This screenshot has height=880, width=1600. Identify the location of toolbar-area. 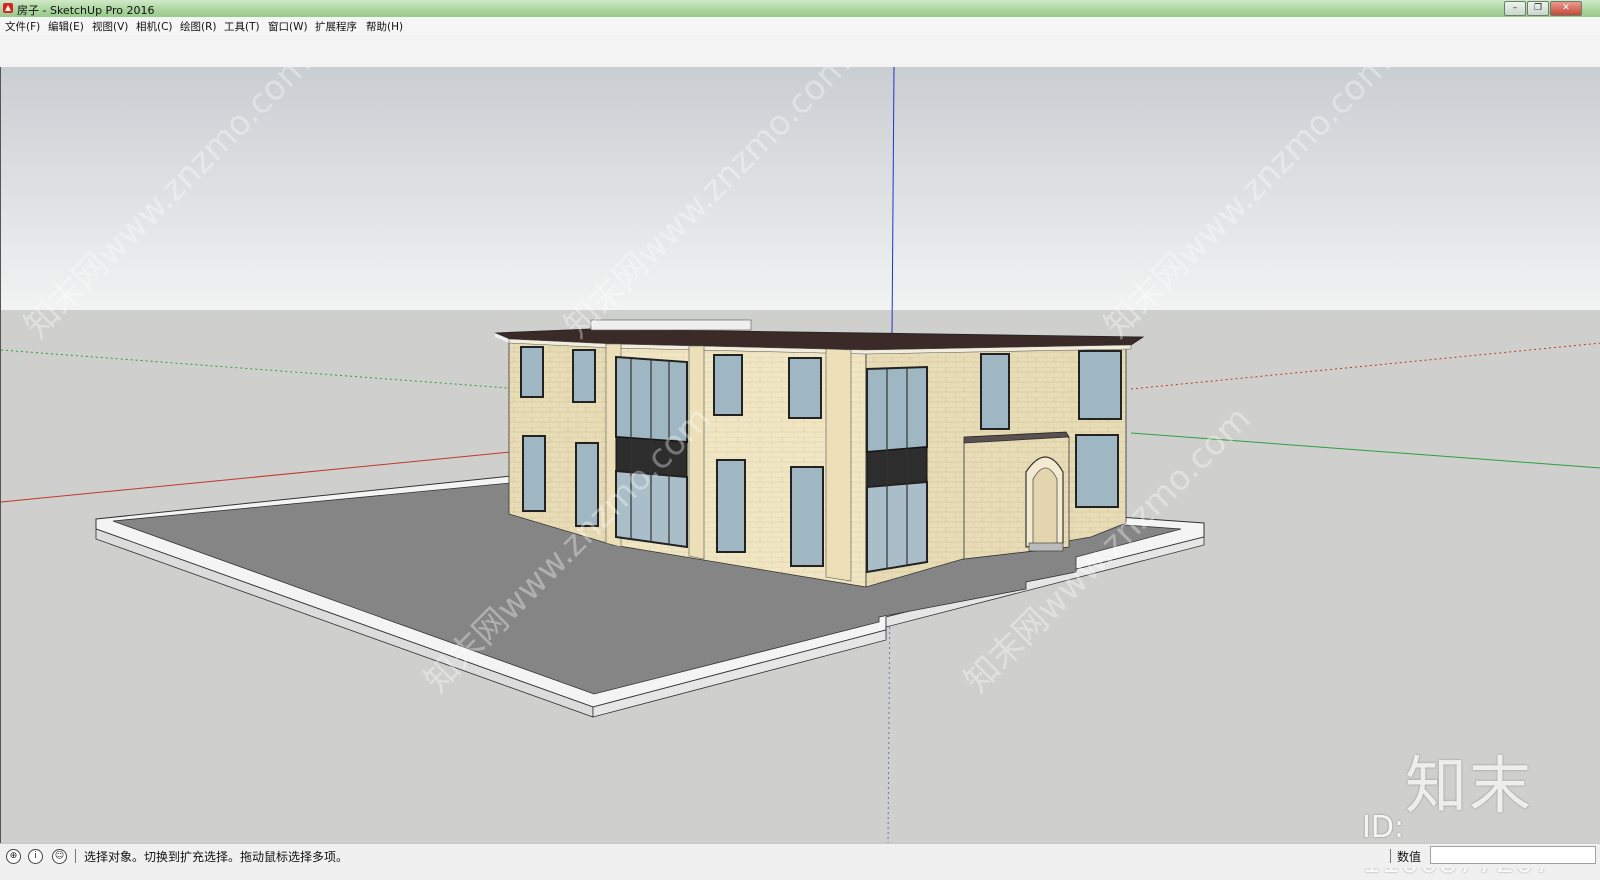
(800, 51).